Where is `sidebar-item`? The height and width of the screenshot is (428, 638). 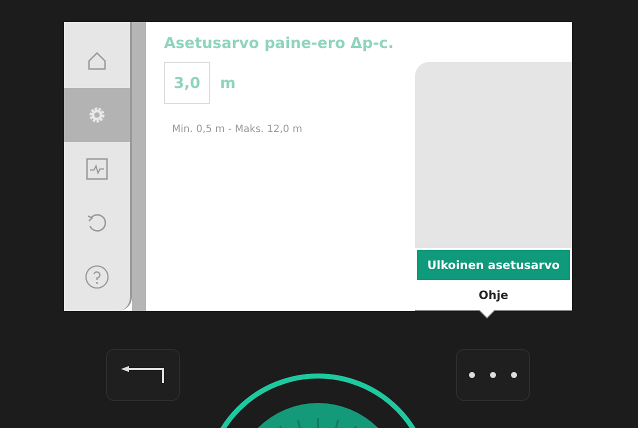 sidebar-item is located at coordinates (97, 115).